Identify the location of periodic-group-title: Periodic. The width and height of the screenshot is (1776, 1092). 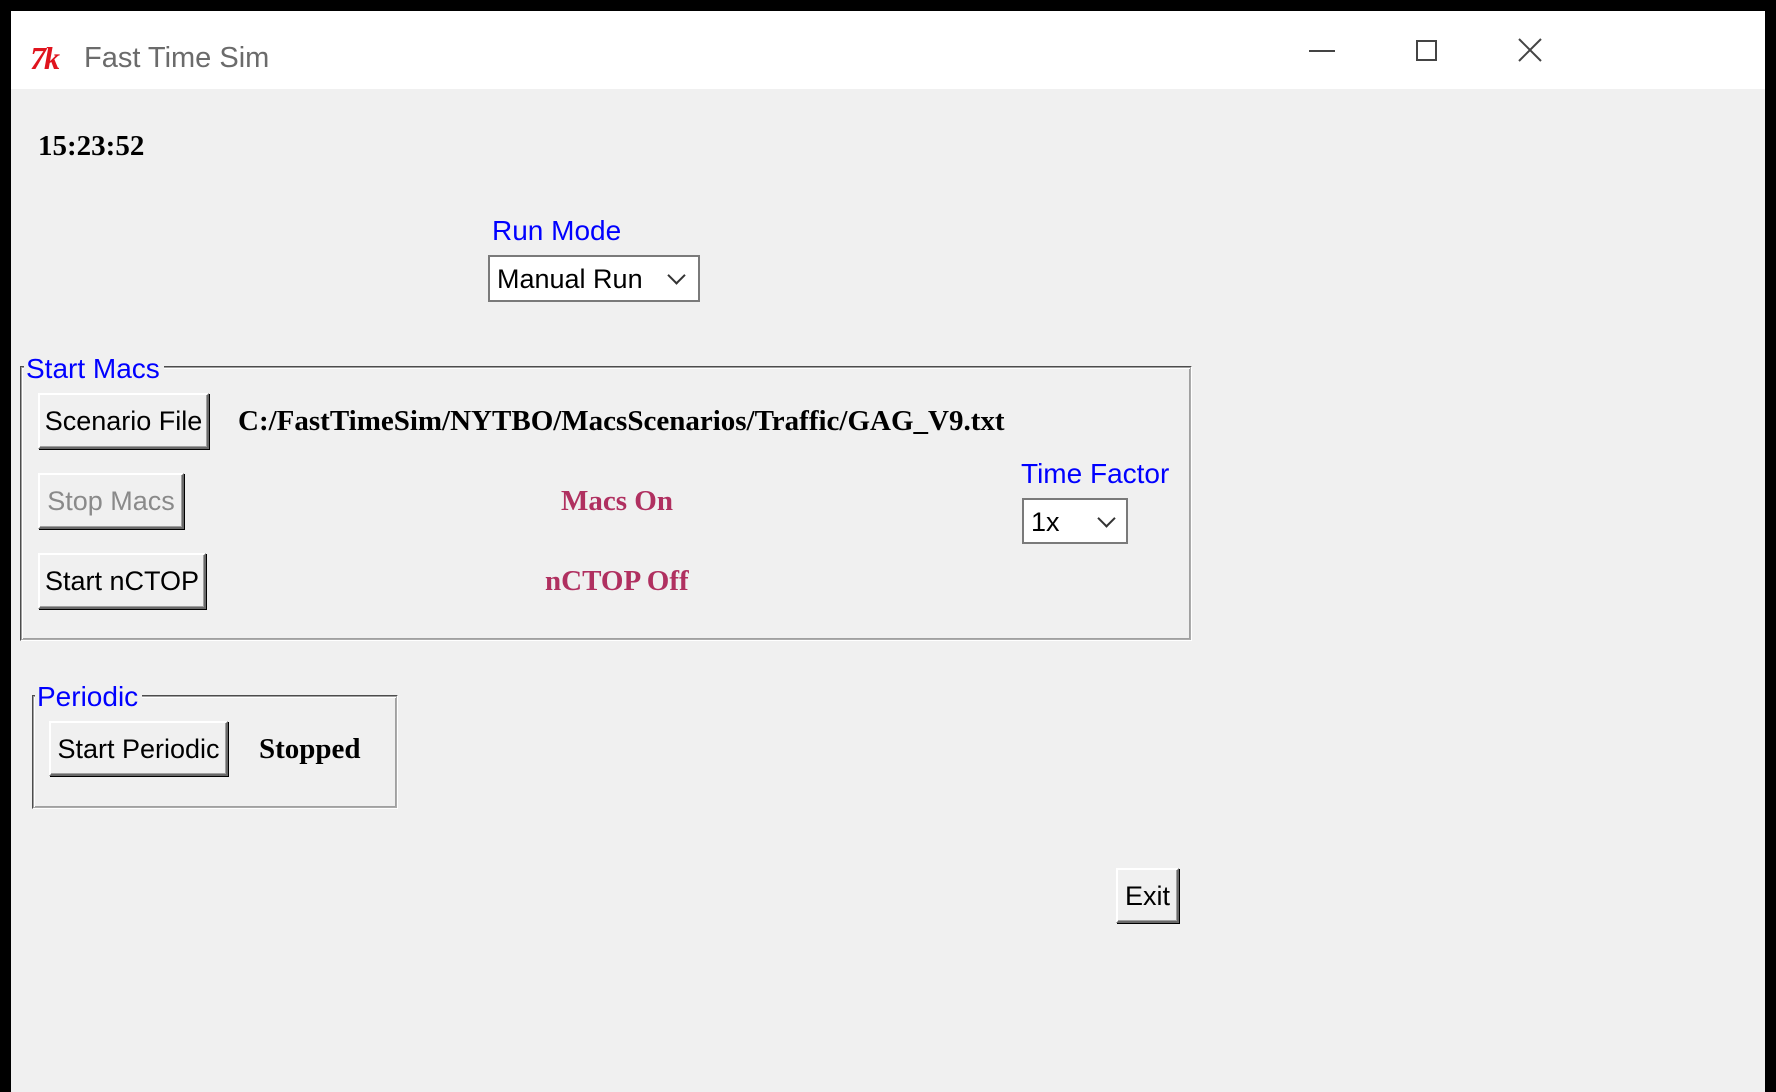
(89, 697).